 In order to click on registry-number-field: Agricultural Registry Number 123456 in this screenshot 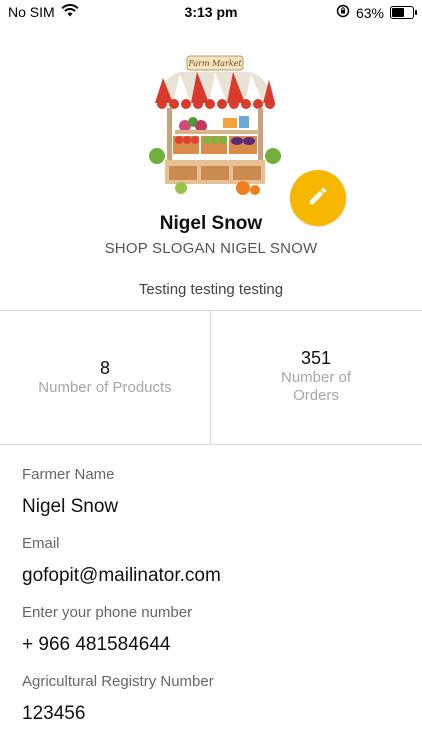, I will do `click(212, 707)`.